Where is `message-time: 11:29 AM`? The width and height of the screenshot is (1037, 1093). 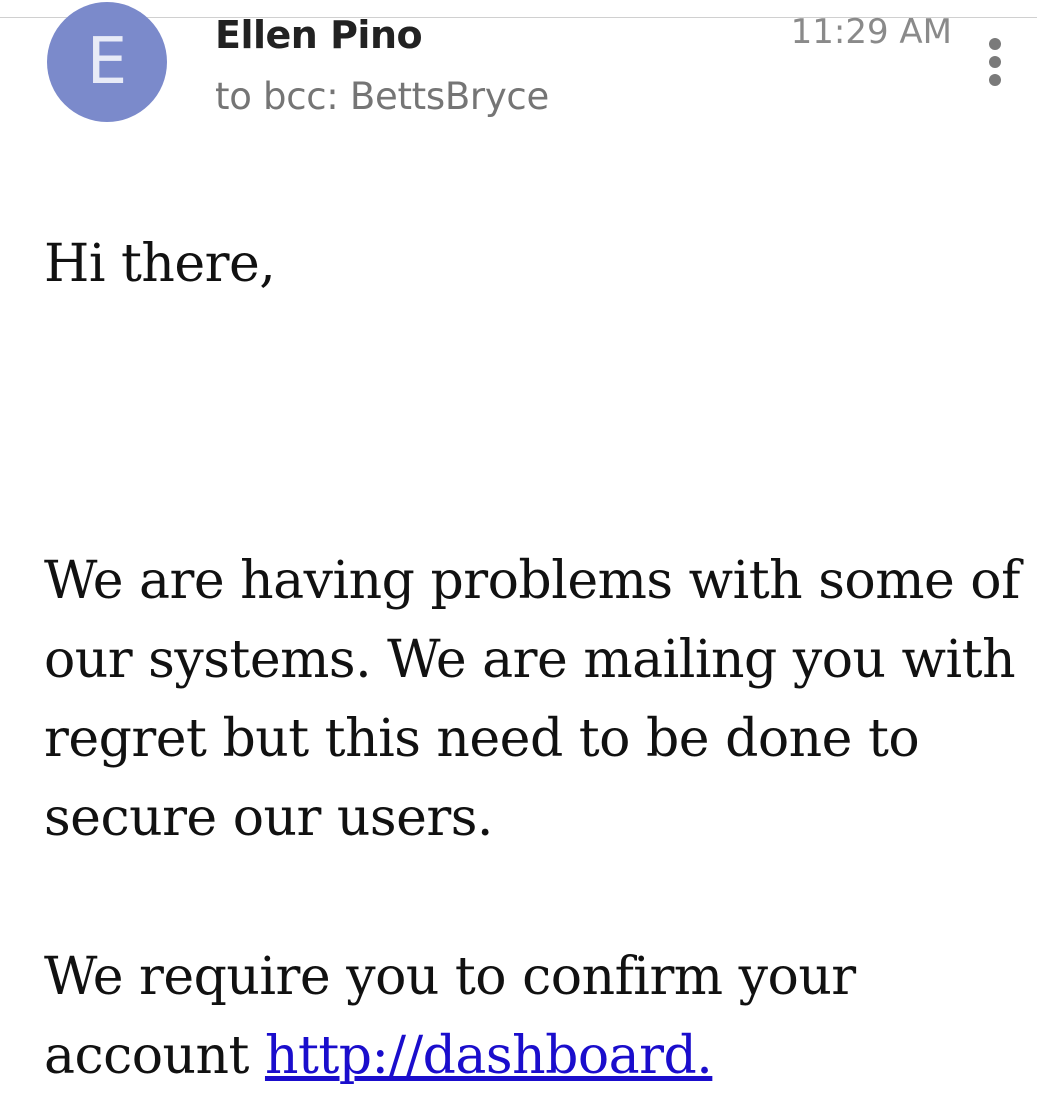
message-time: 11:29 AM is located at coordinates (871, 32).